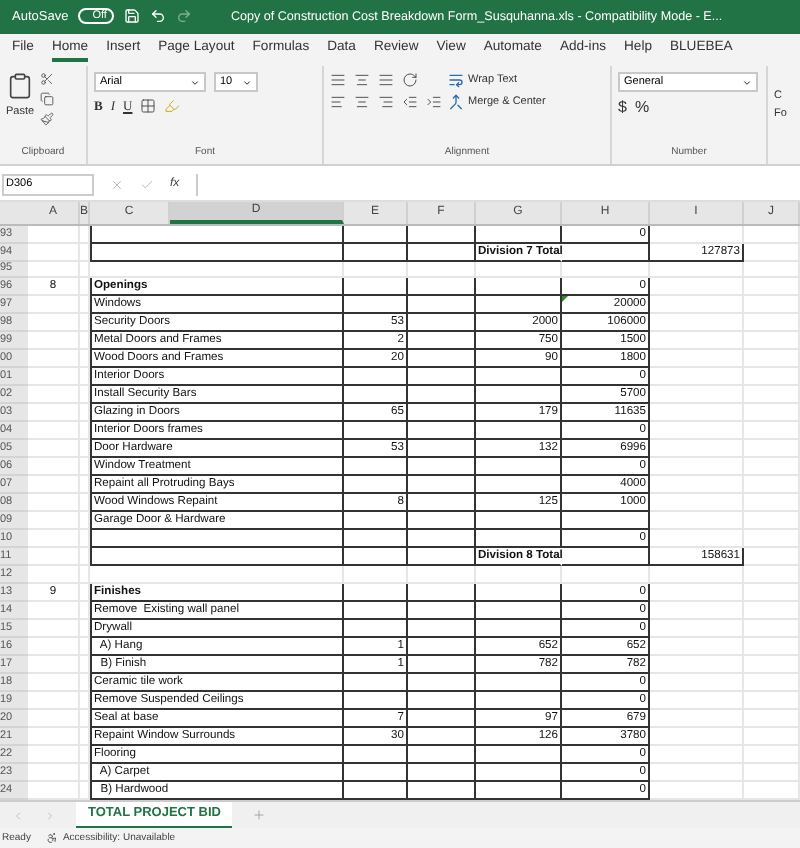 This screenshot has width=800, height=848. What do you see at coordinates (47, 79) in the screenshot?
I see `cut-icon` at bounding box center [47, 79].